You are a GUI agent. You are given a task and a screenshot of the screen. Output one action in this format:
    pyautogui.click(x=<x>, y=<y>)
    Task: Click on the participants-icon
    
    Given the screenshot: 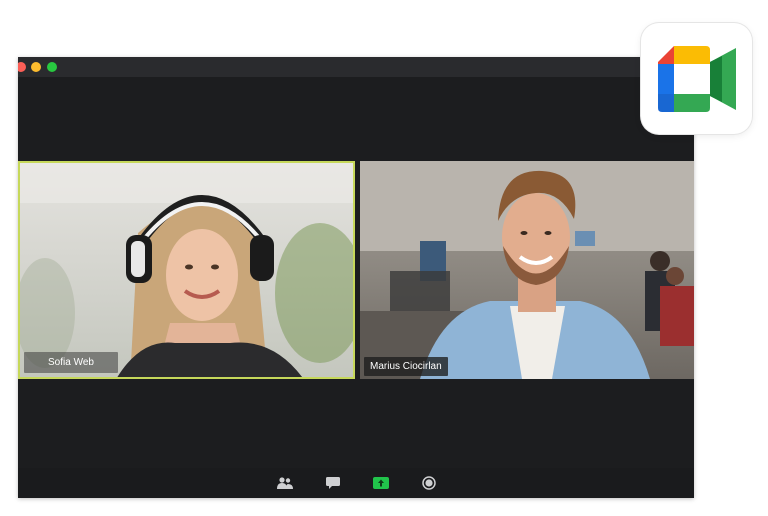 What is the action you would take?
    pyautogui.click(x=285, y=483)
    